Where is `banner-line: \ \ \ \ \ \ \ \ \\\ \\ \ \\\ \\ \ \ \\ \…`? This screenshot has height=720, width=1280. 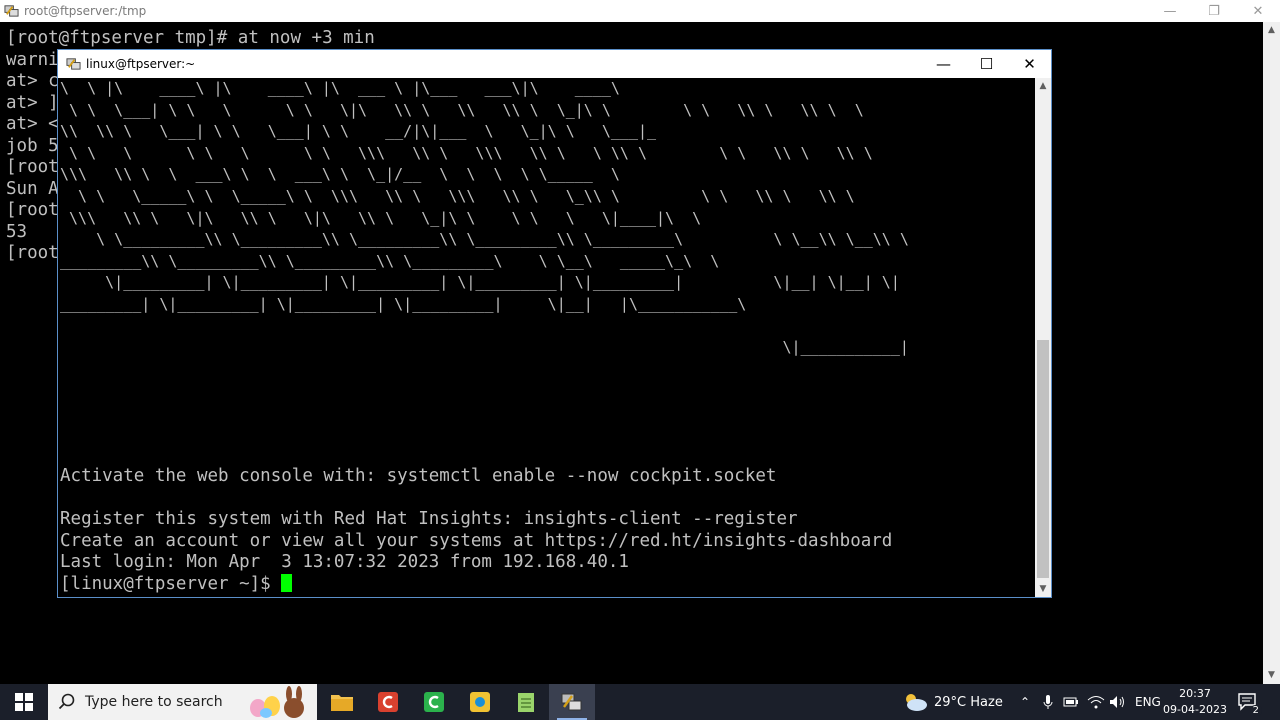 banner-line: \ \ \ \ \ \ \ \ \\\ \\ \ \\\ \\ \ \ \\ \… is located at coordinates (466, 152).